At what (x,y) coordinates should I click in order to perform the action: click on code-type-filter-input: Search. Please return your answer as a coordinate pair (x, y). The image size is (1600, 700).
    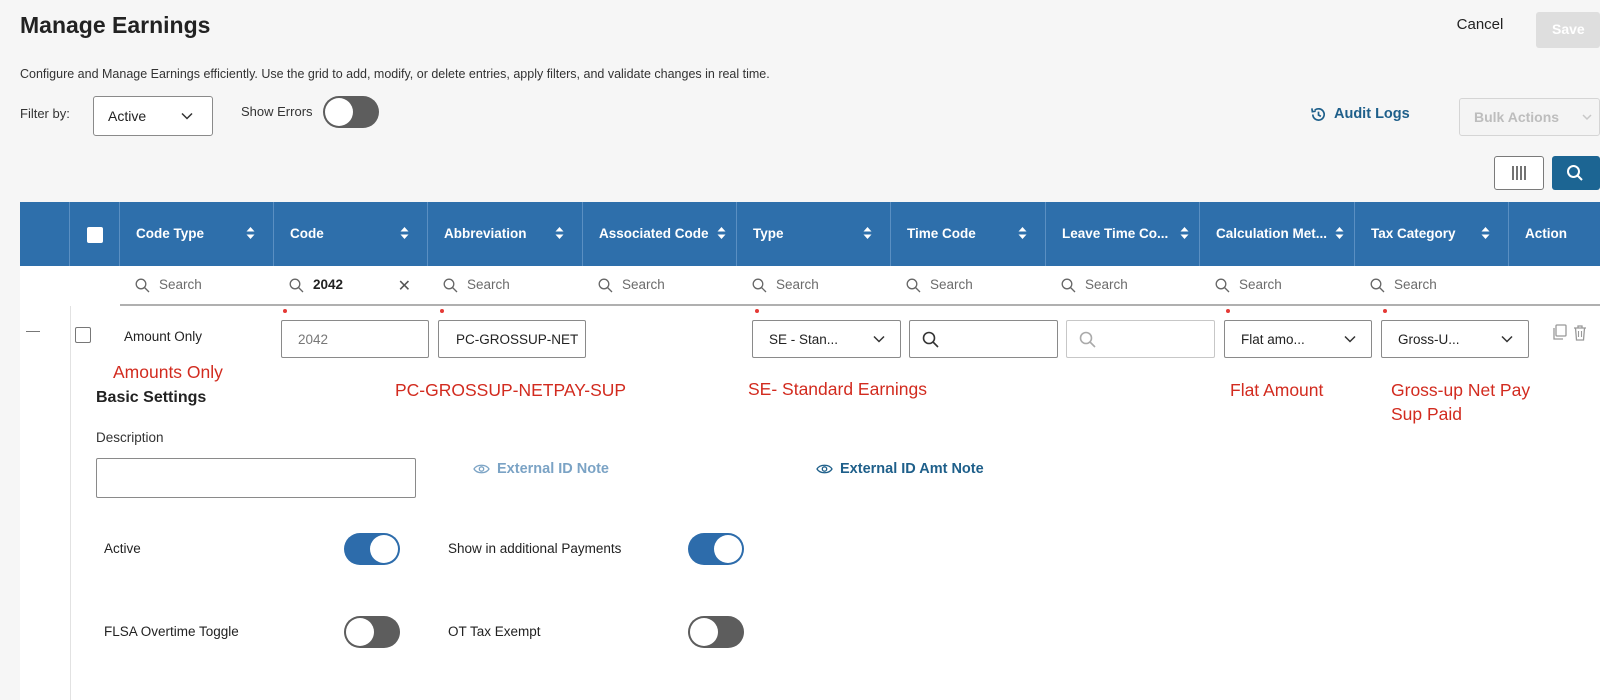
    Looking at the image, I should click on (196, 286).